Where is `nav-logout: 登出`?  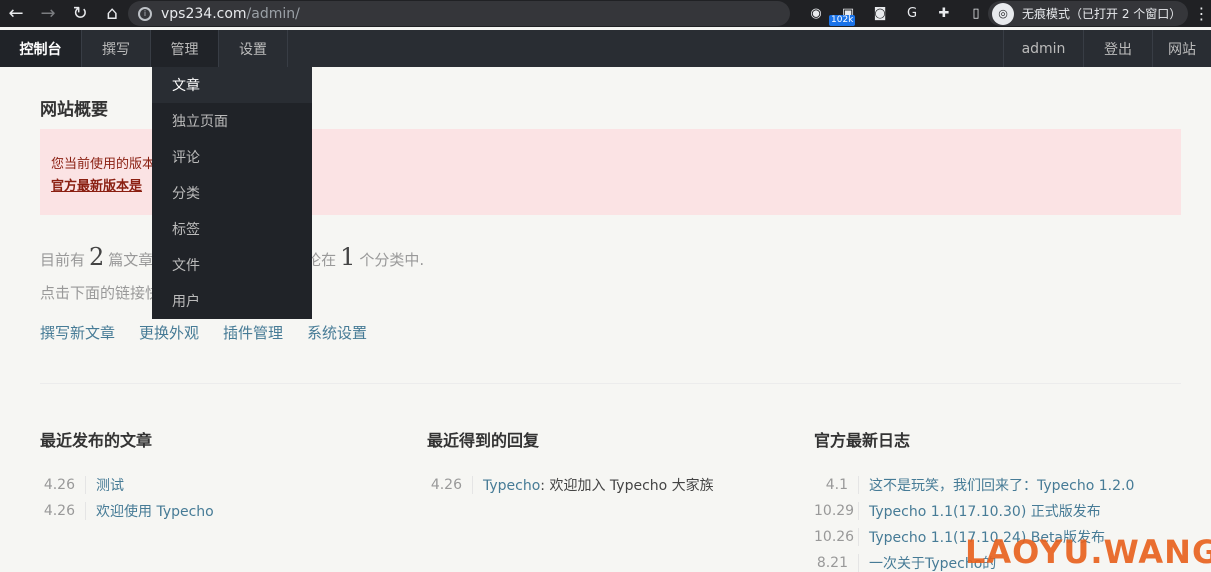
nav-logout: 登出 is located at coordinates (1117, 48).